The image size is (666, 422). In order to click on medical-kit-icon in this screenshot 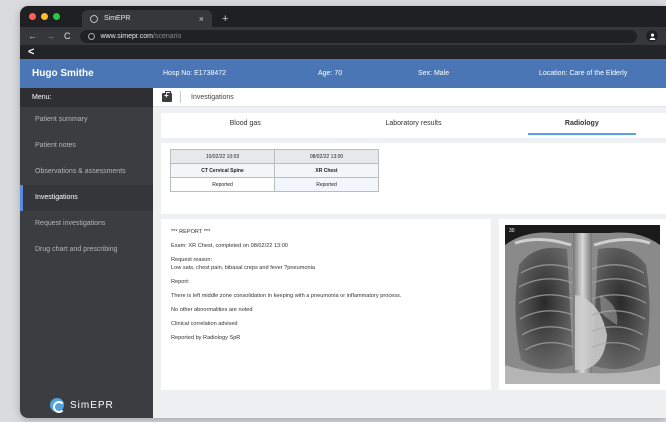, I will do `click(167, 96)`.